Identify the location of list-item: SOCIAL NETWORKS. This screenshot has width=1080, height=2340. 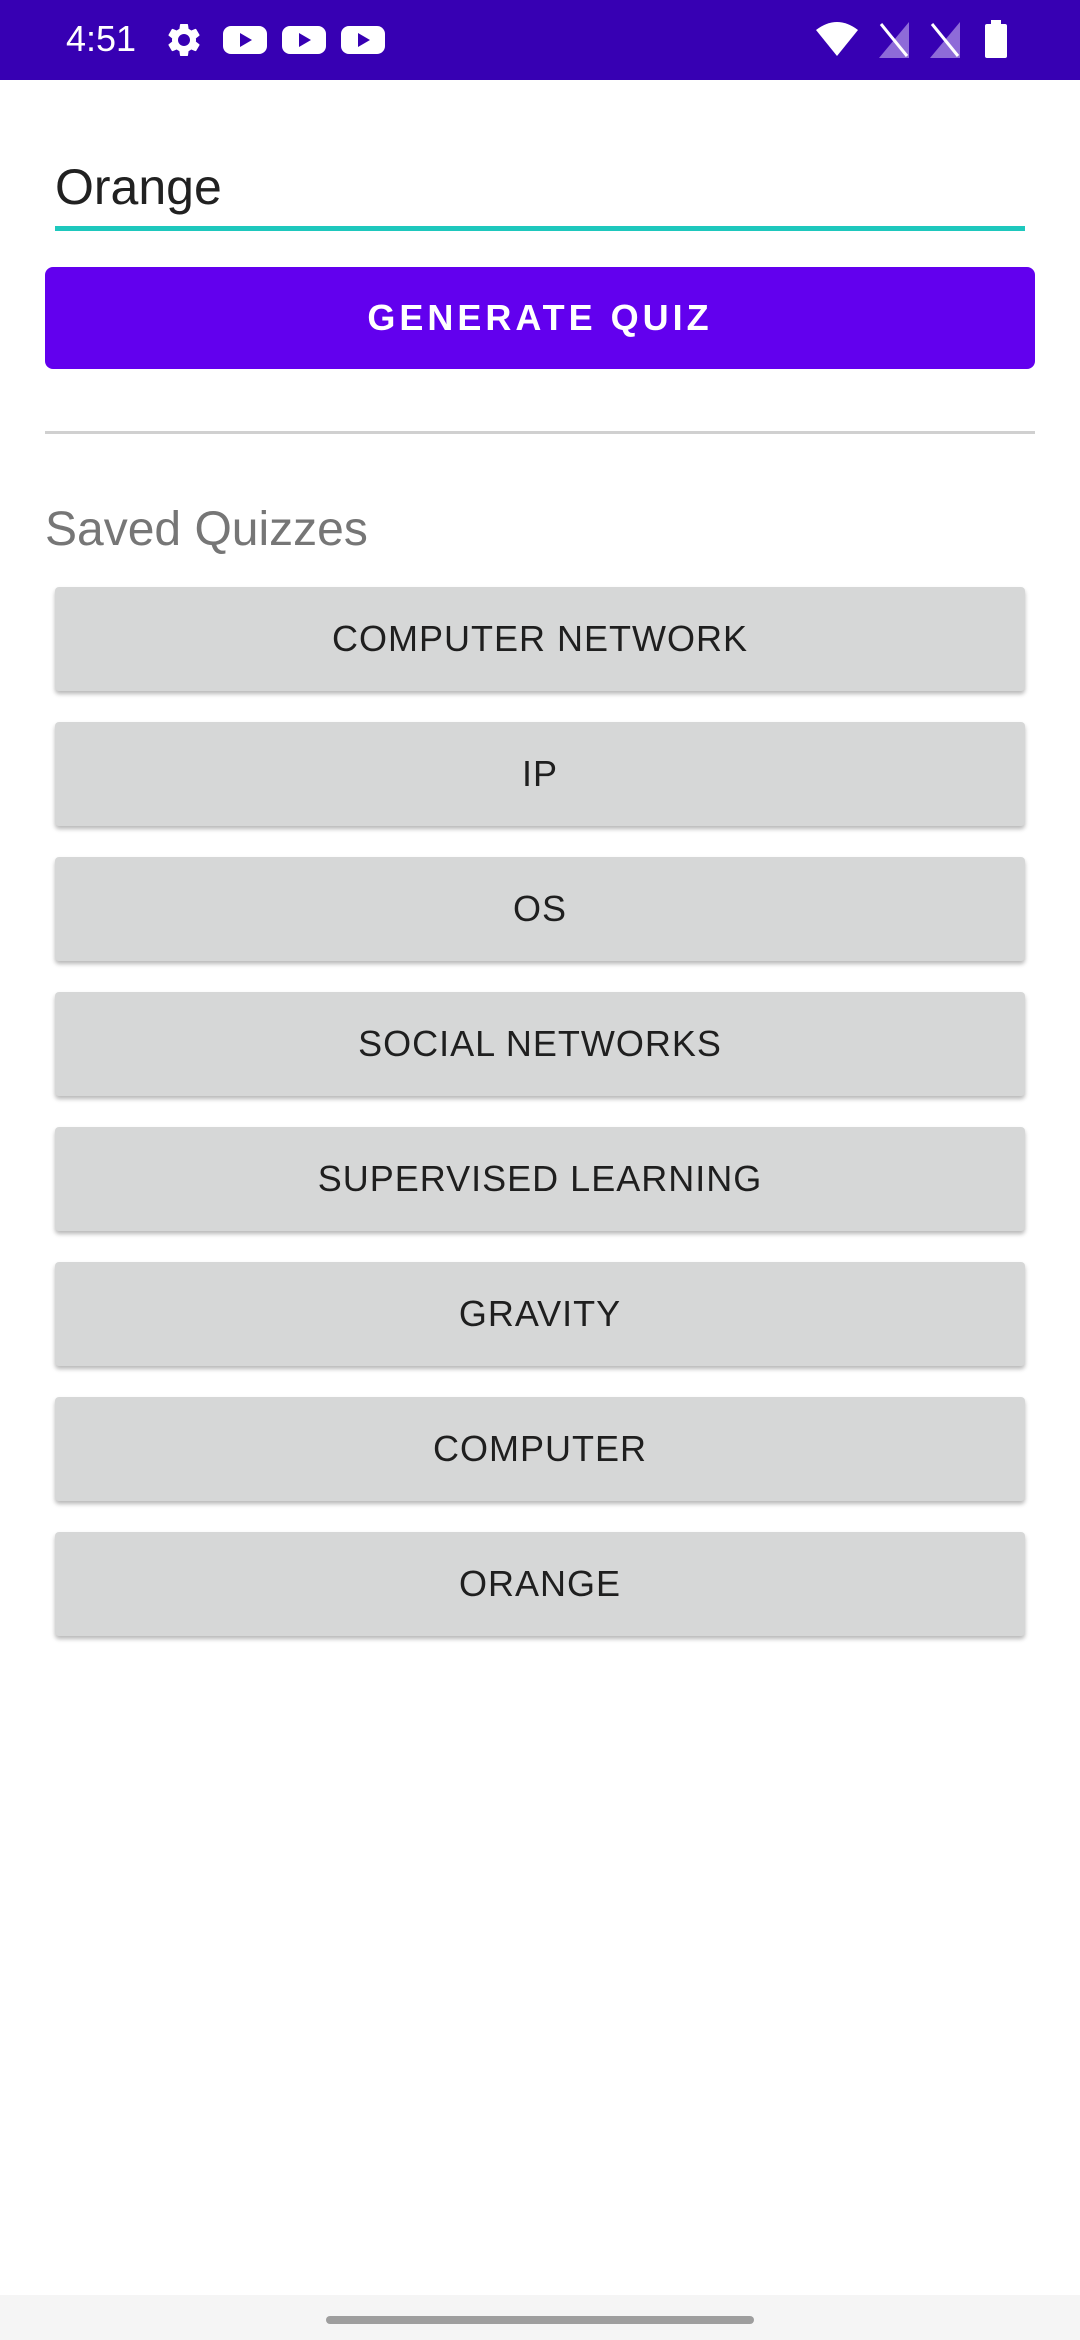
(540, 1044).